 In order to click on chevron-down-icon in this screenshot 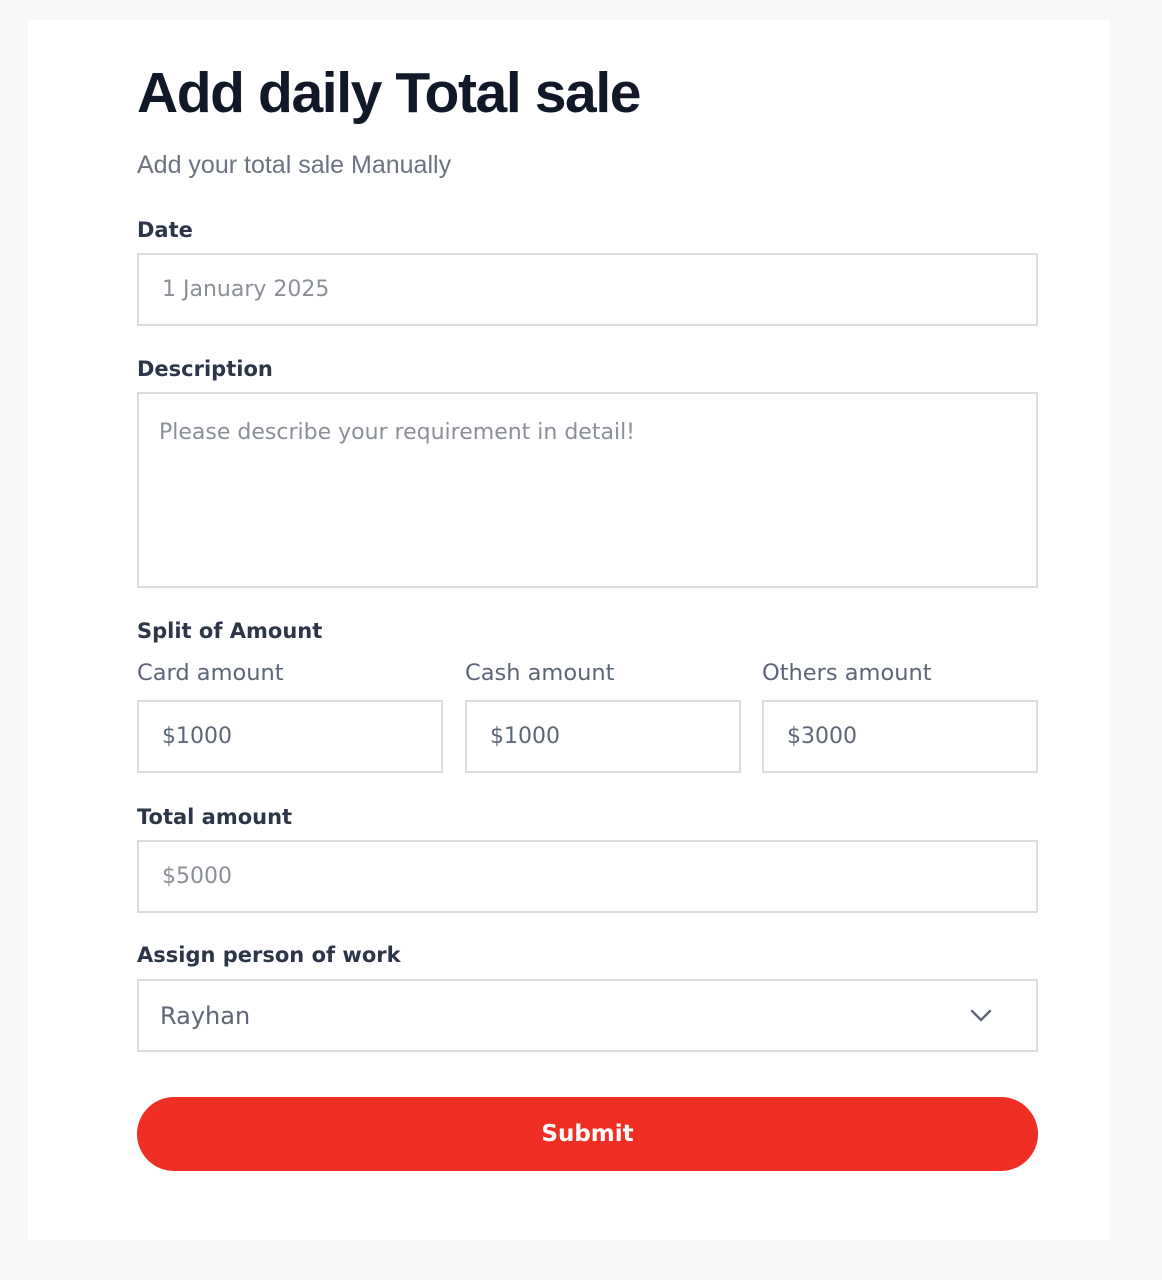, I will do `click(981, 1015)`.